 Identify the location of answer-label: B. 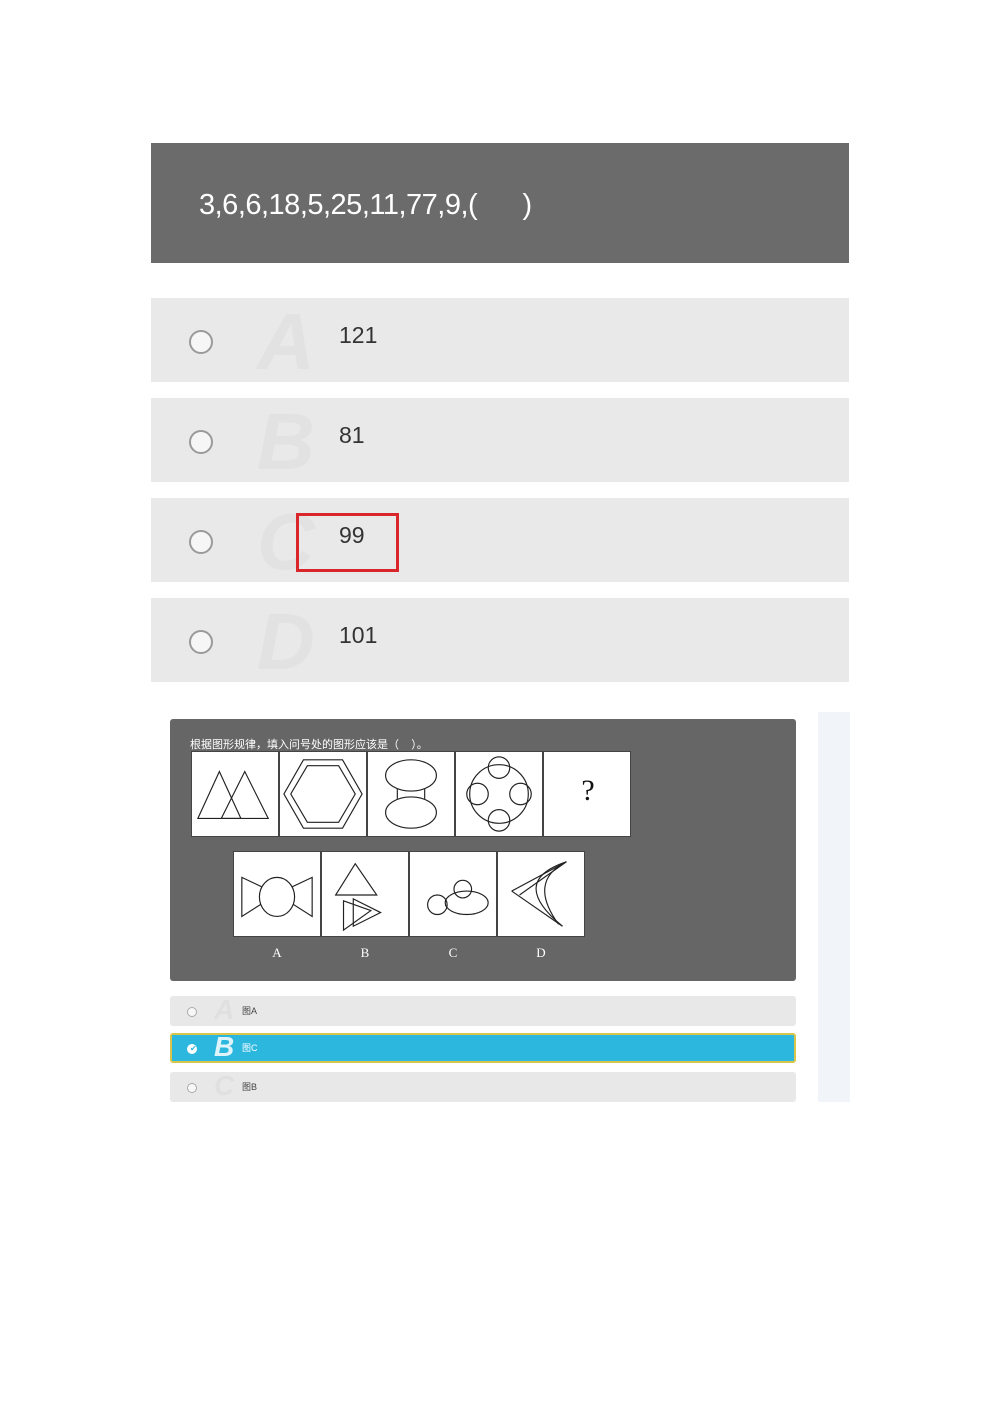
(365, 952).